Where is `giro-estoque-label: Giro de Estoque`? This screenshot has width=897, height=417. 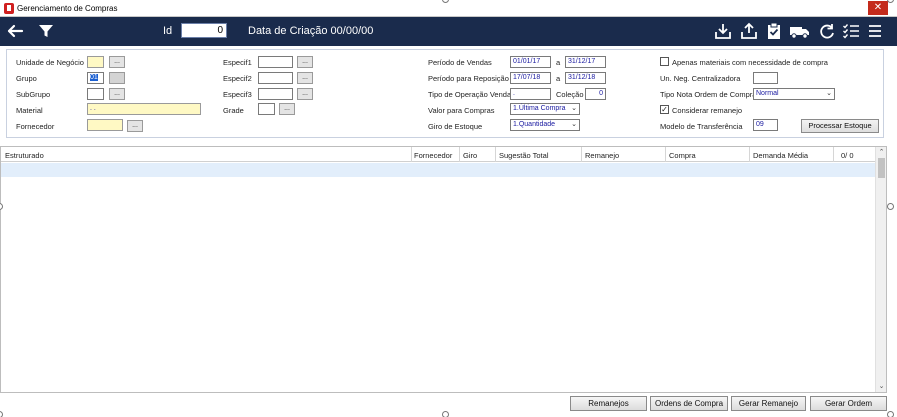 giro-estoque-label: Giro de Estoque is located at coordinates (455, 126).